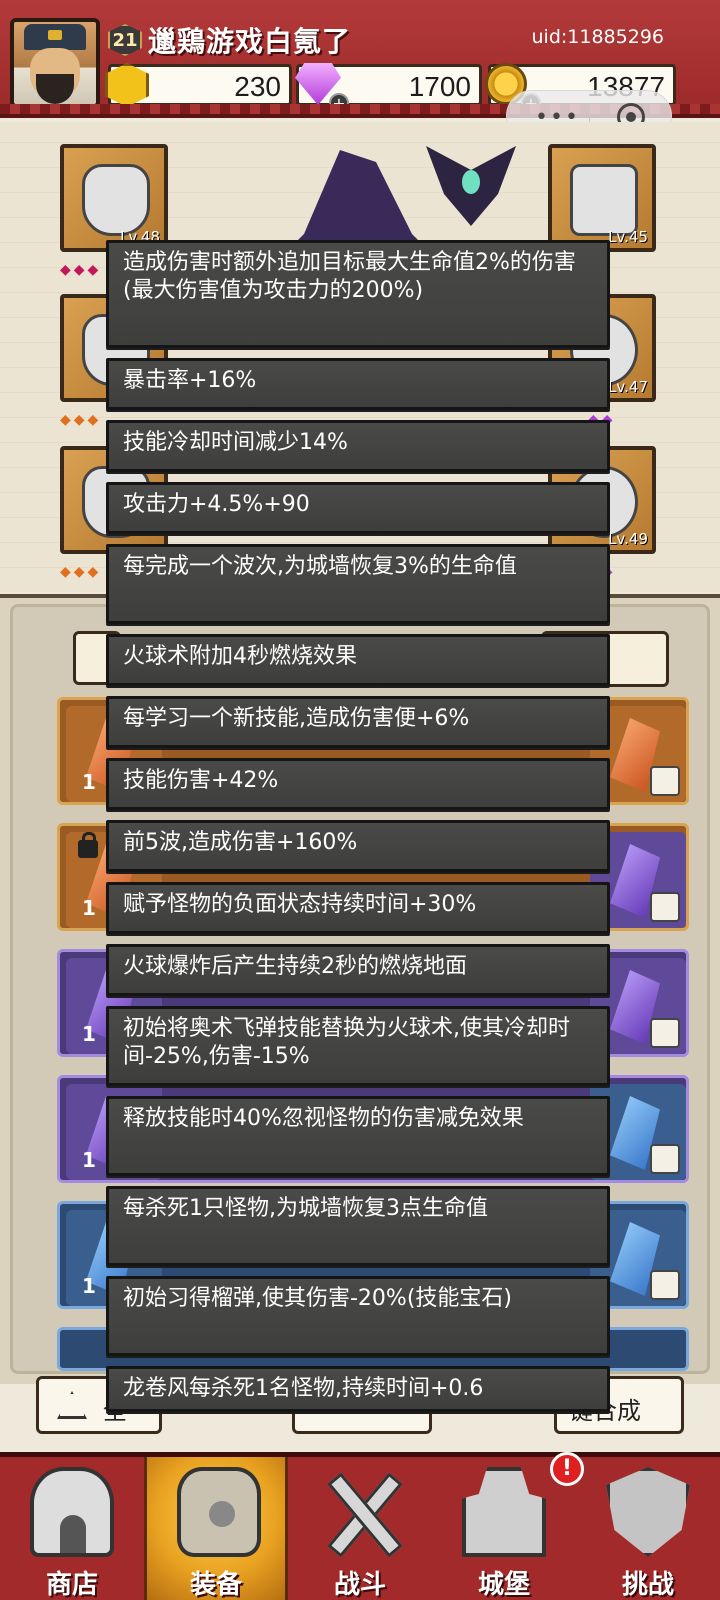 The image size is (720, 1600). What do you see at coordinates (665, 1033) in the screenshot?
I see `hat-type-icon` at bounding box center [665, 1033].